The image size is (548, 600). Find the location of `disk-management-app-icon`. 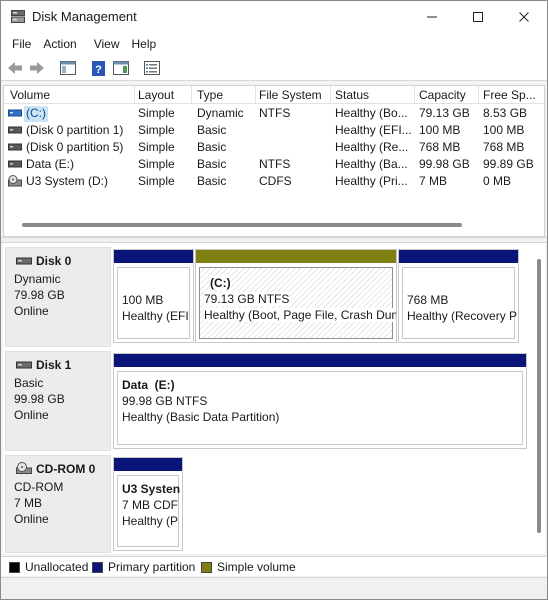

disk-management-app-icon is located at coordinates (18, 16).